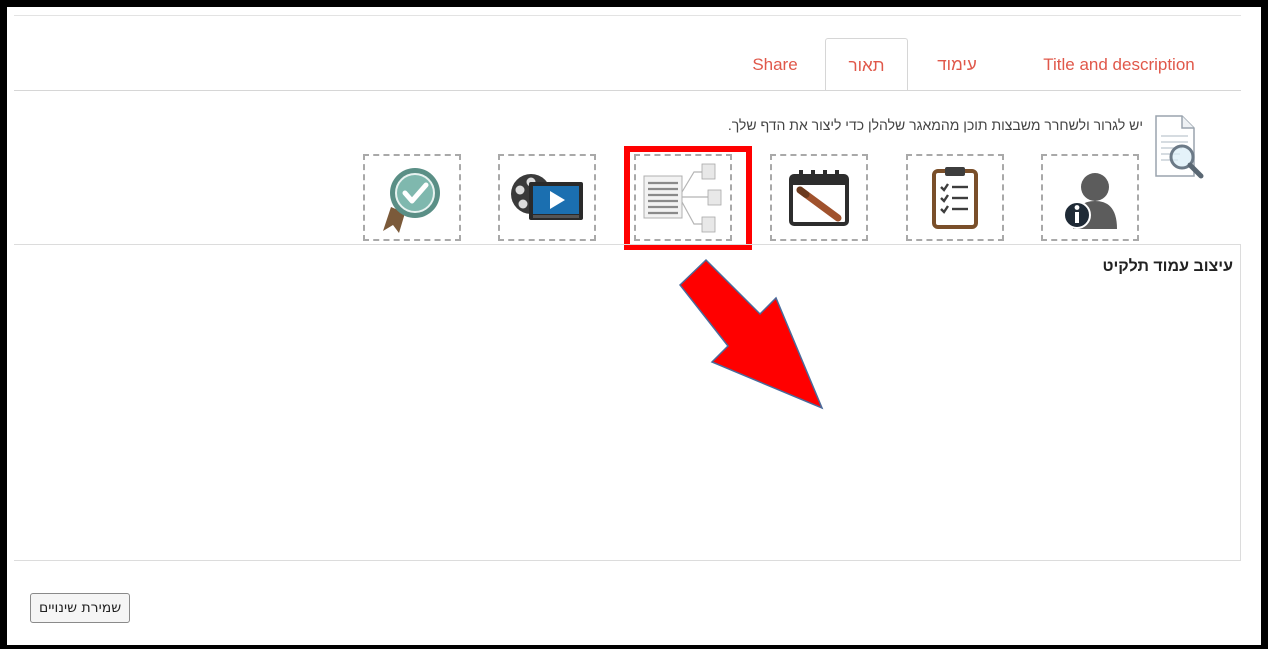 The width and height of the screenshot is (1268, 649). Describe the element at coordinates (957, 64) in the screenshot. I see `tab-layout: עימוד` at that location.